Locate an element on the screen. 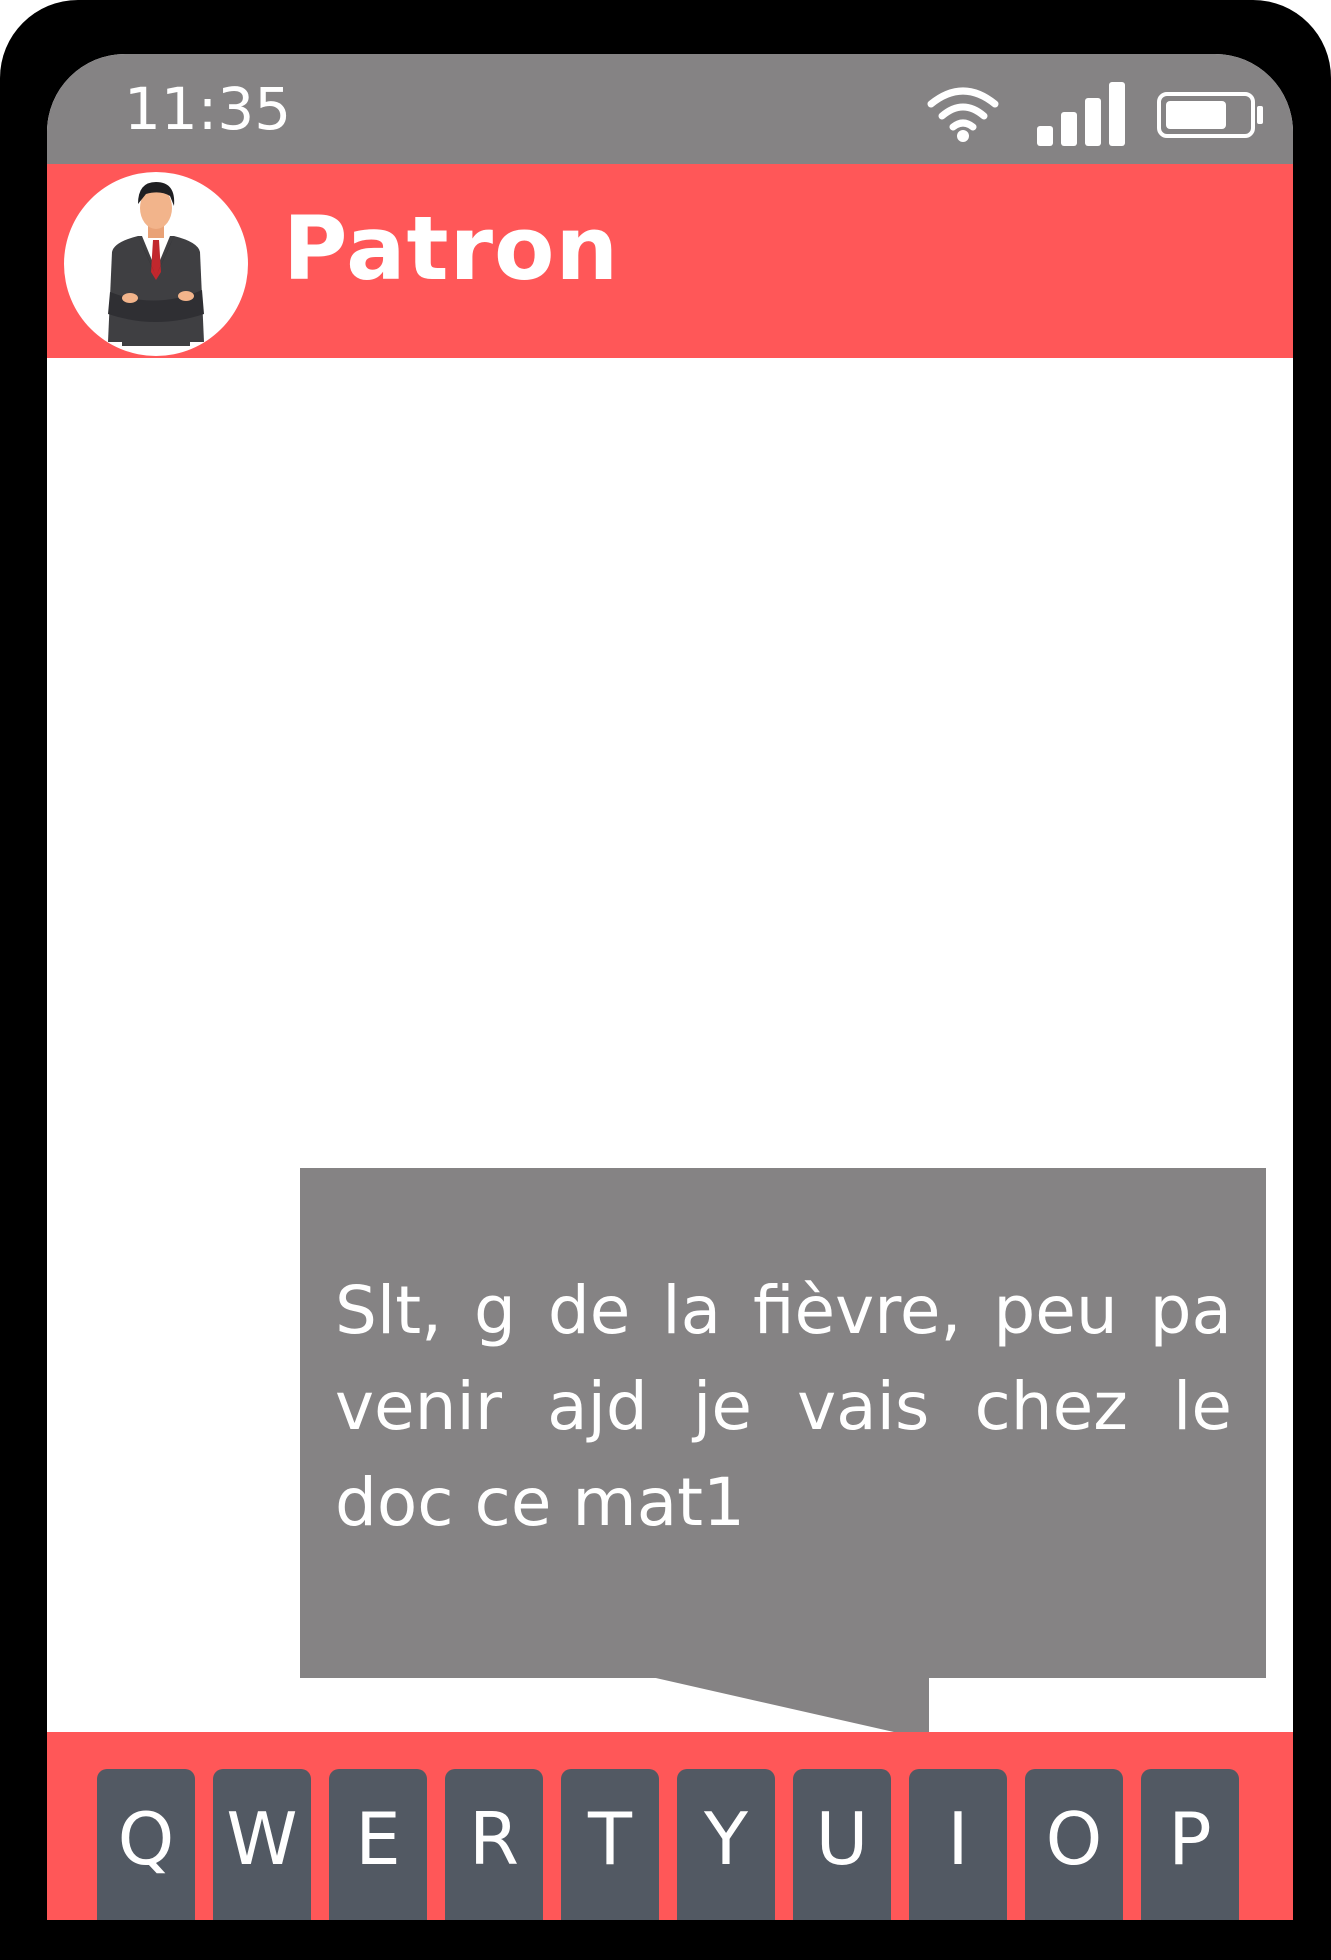 Image resolution: width=1331 pixels, height=1960 pixels. key-y: Y is located at coordinates (726, 1844).